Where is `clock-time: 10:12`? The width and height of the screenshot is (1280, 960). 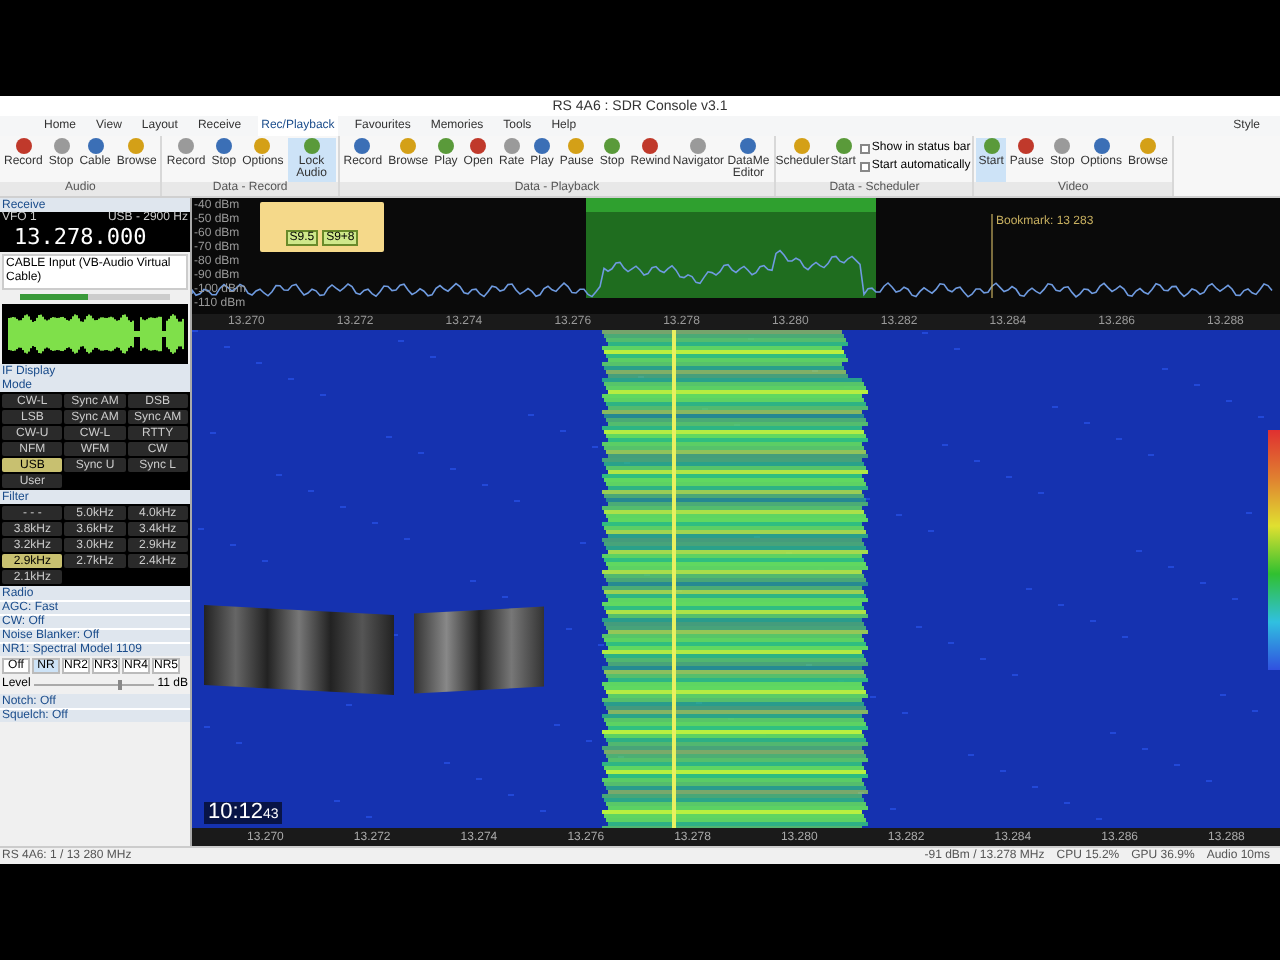
clock-time: 10:12 is located at coordinates (236, 813).